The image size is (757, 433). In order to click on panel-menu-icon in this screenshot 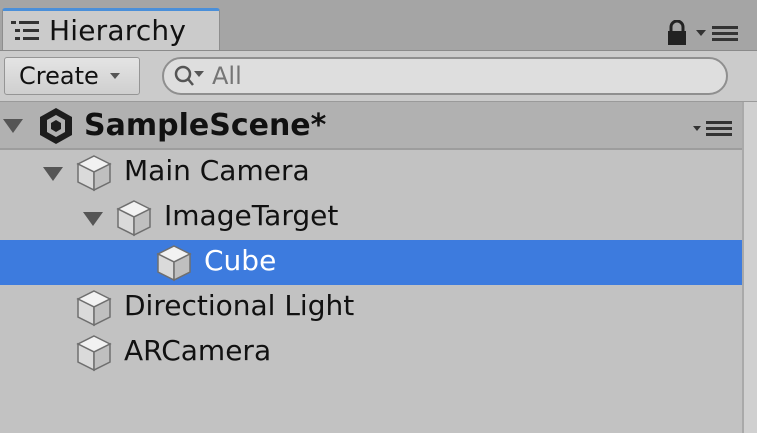, I will do `click(718, 34)`.